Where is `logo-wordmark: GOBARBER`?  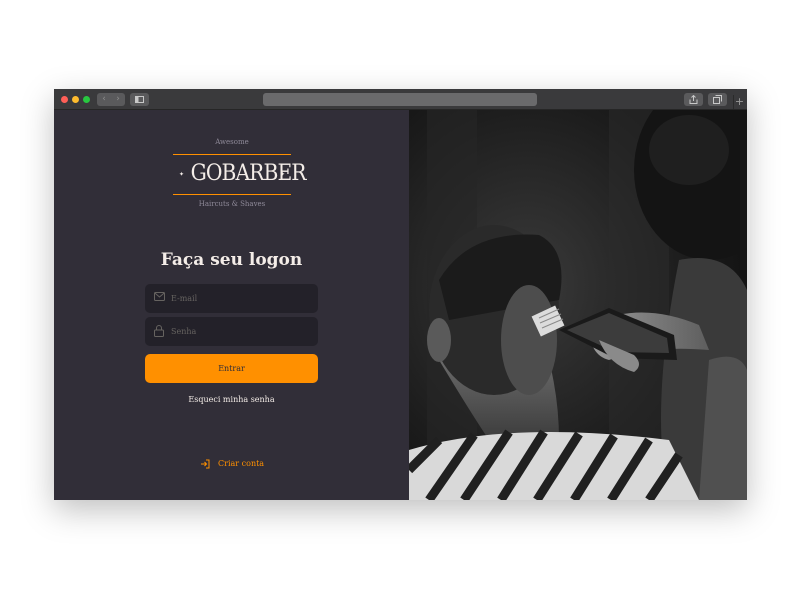 logo-wordmark: GOBARBER is located at coordinates (248, 173).